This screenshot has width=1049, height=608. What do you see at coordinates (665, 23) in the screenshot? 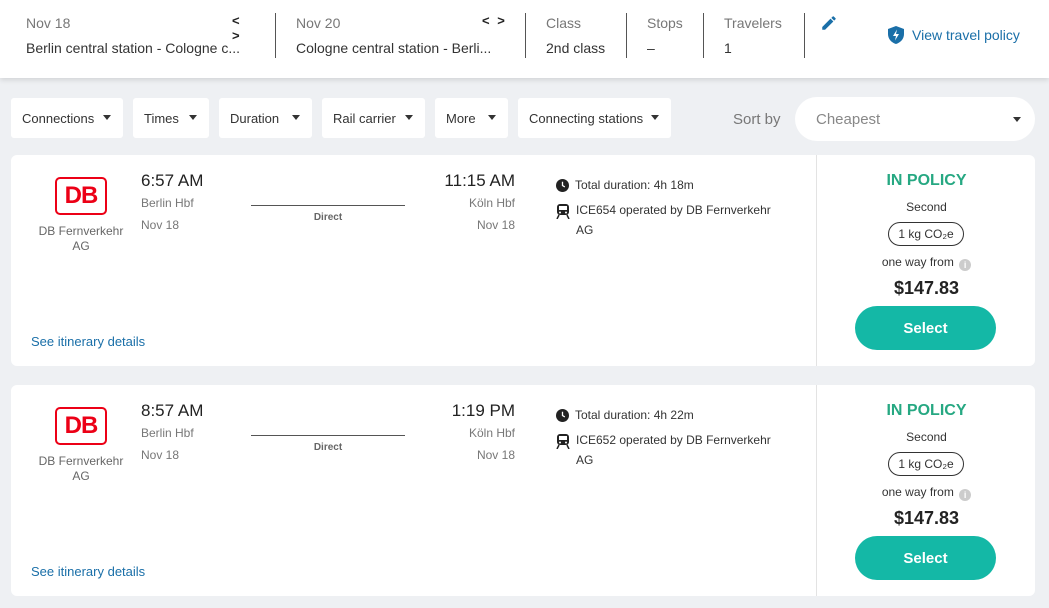
I see `stops-label: Stops` at bounding box center [665, 23].